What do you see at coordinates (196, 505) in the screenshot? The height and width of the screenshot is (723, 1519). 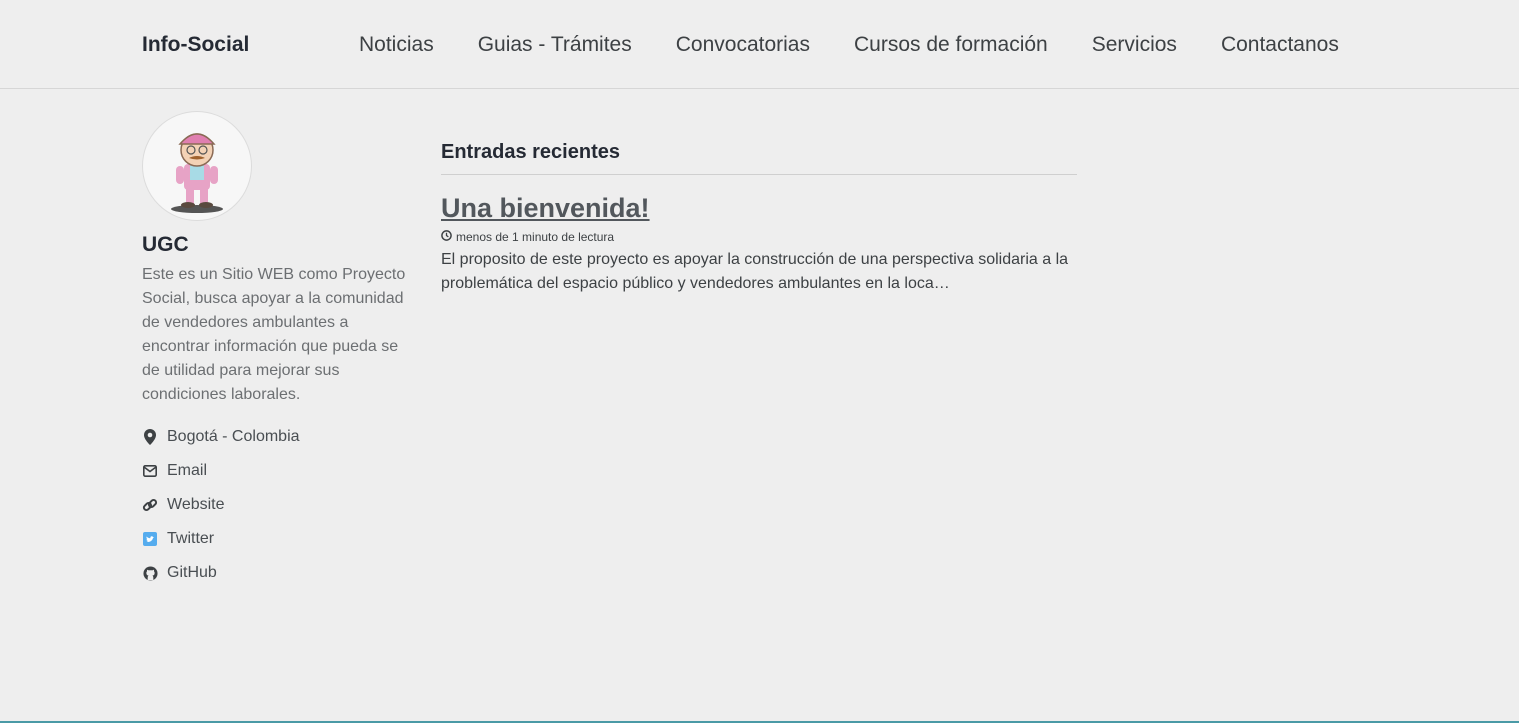 I see `website-link: Website` at bounding box center [196, 505].